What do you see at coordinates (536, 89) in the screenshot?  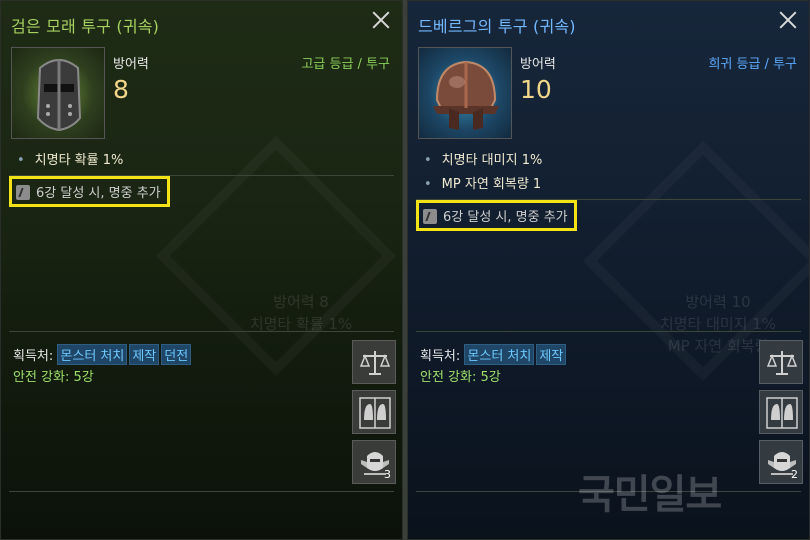 I see `stat-value: 10` at bounding box center [536, 89].